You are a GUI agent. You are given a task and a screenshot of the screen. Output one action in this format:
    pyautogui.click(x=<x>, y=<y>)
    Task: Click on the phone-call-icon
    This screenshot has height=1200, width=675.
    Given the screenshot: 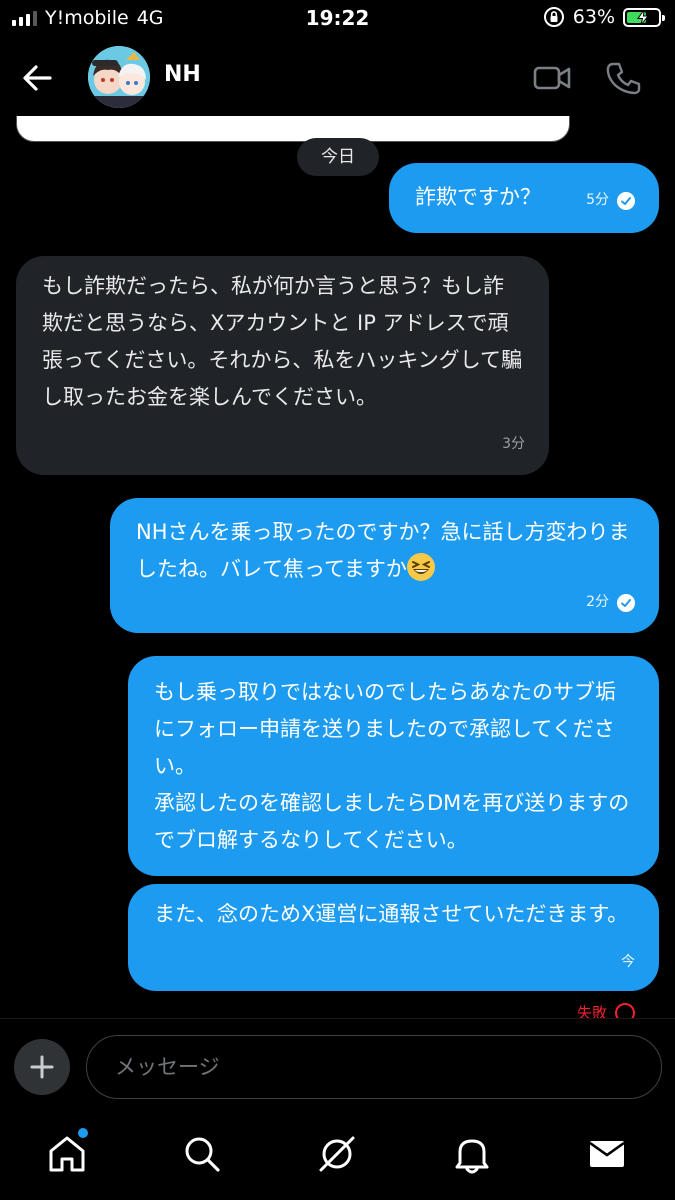 What is the action you would take?
    pyautogui.click(x=624, y=78)
    